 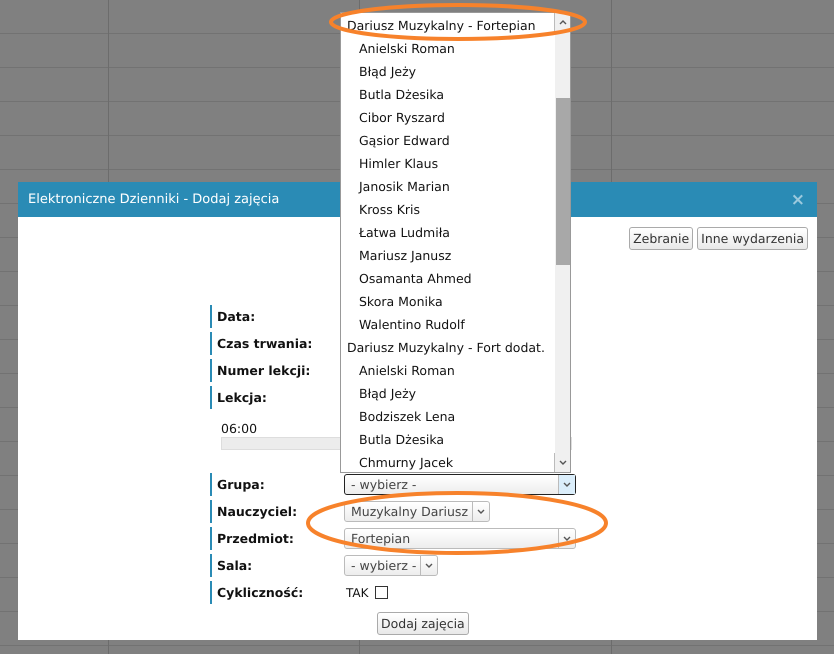 What do you see at coordinates (404, 232) in the screenshot?
I see `dropdown-option: Łatwa Ludmiła` at bounding box center [404, 232].